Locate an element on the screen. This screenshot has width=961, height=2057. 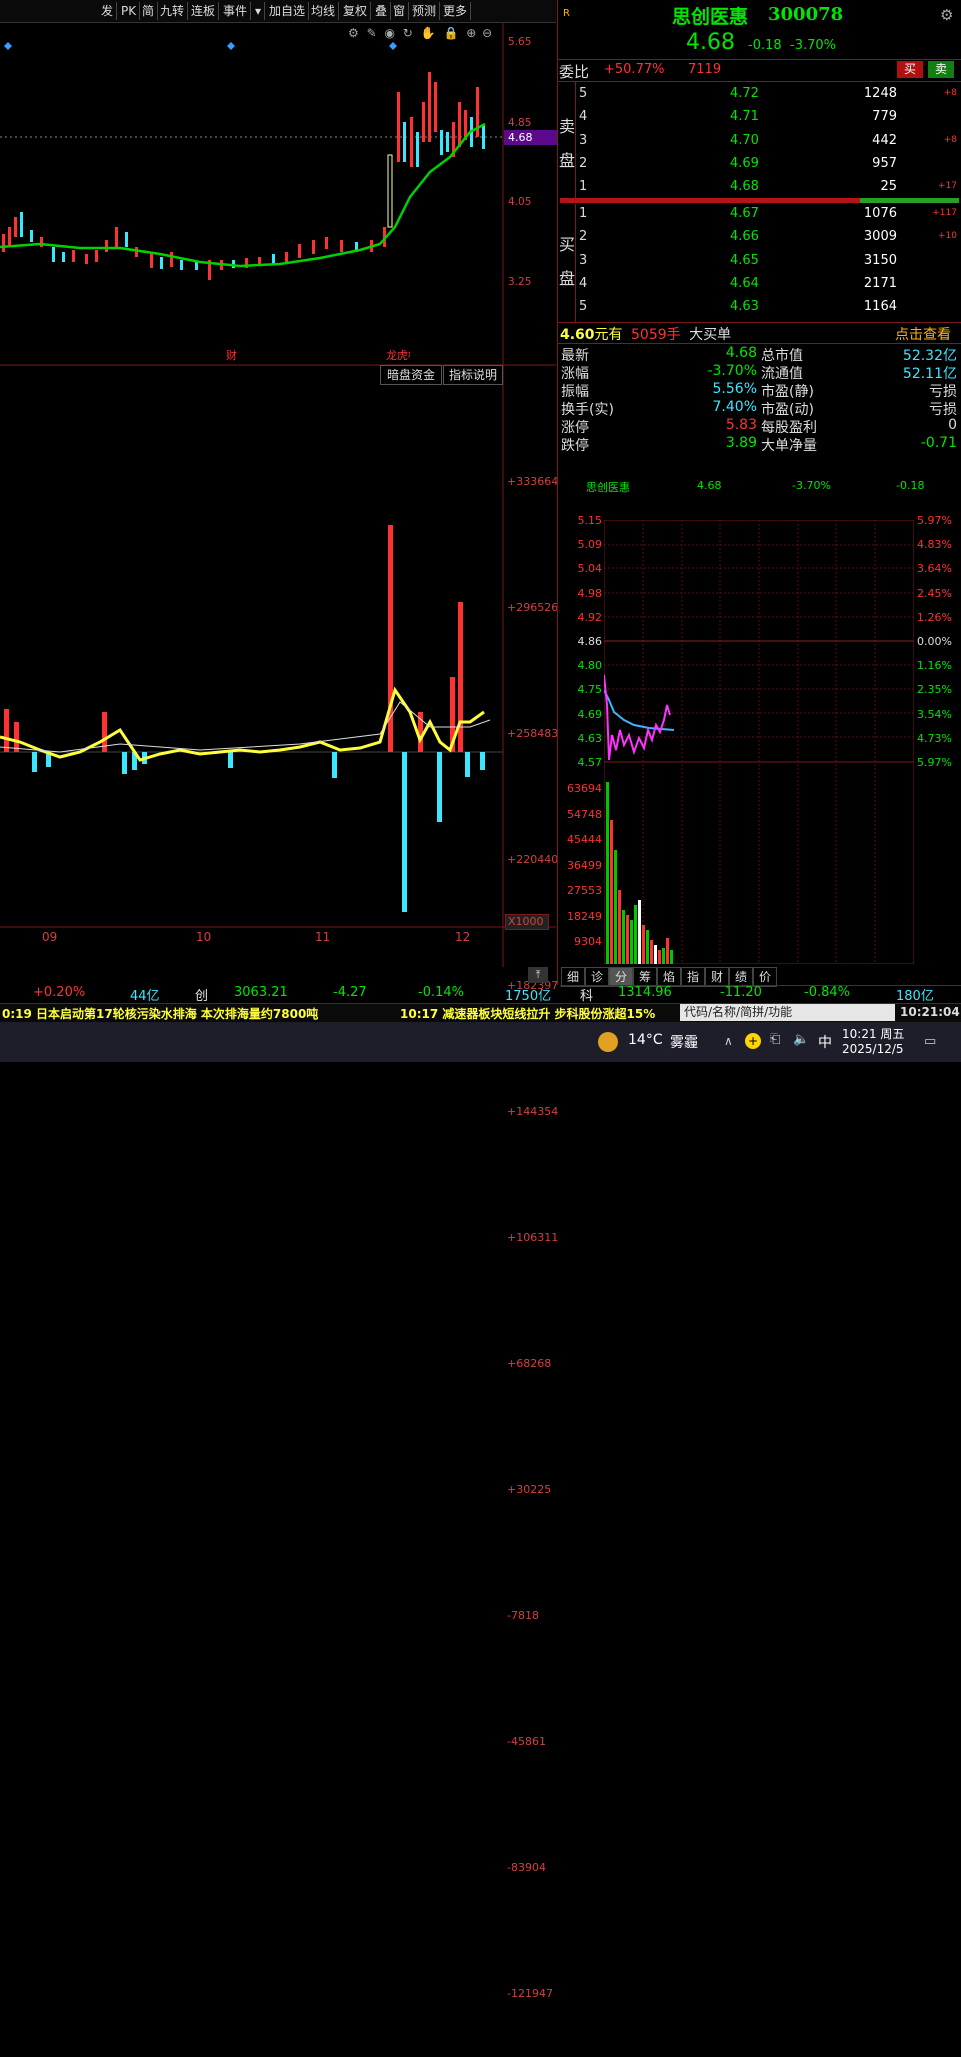
volume: 3009 is located at coordinates (880, 237).